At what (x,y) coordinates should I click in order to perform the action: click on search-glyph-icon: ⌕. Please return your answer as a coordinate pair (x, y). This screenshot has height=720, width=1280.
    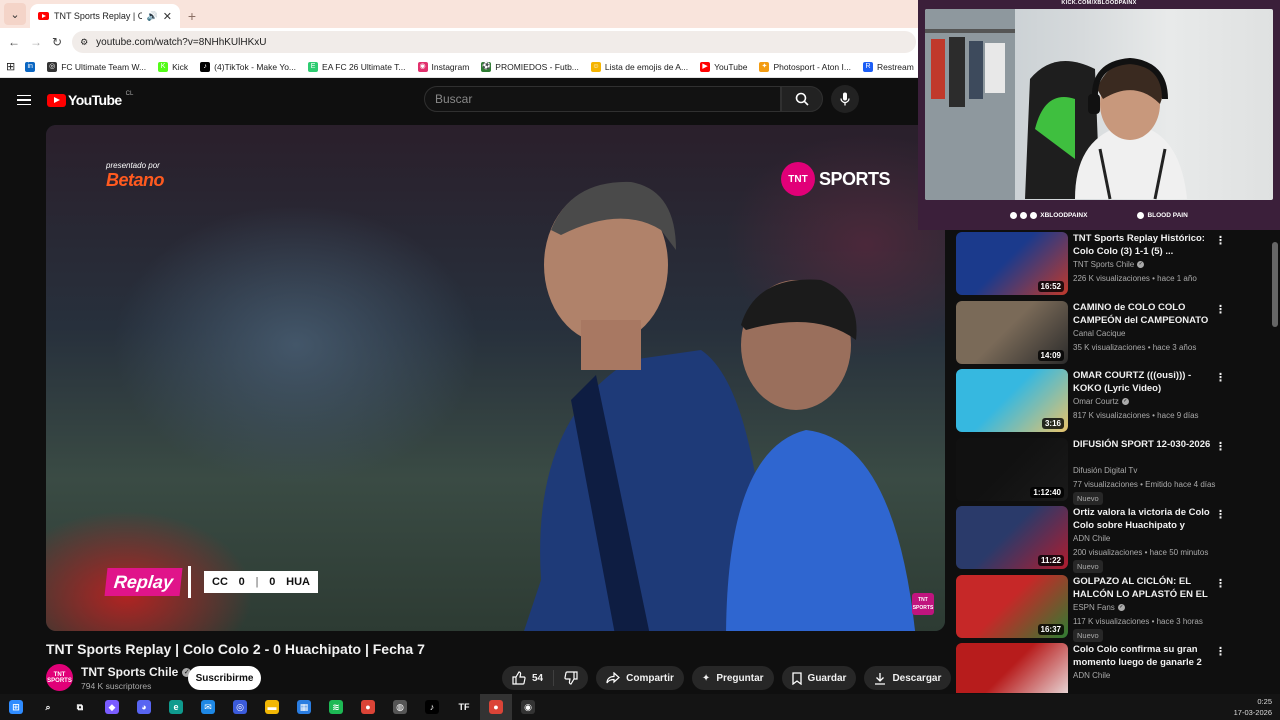
    Looking at the image, I should click on (48, 707).